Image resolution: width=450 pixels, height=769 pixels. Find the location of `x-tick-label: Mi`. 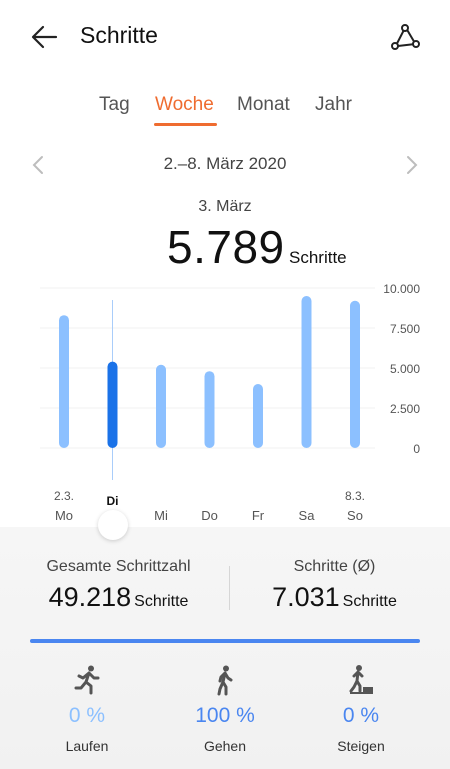

x-tick-label: Mi is located at coordinates (161, 515).